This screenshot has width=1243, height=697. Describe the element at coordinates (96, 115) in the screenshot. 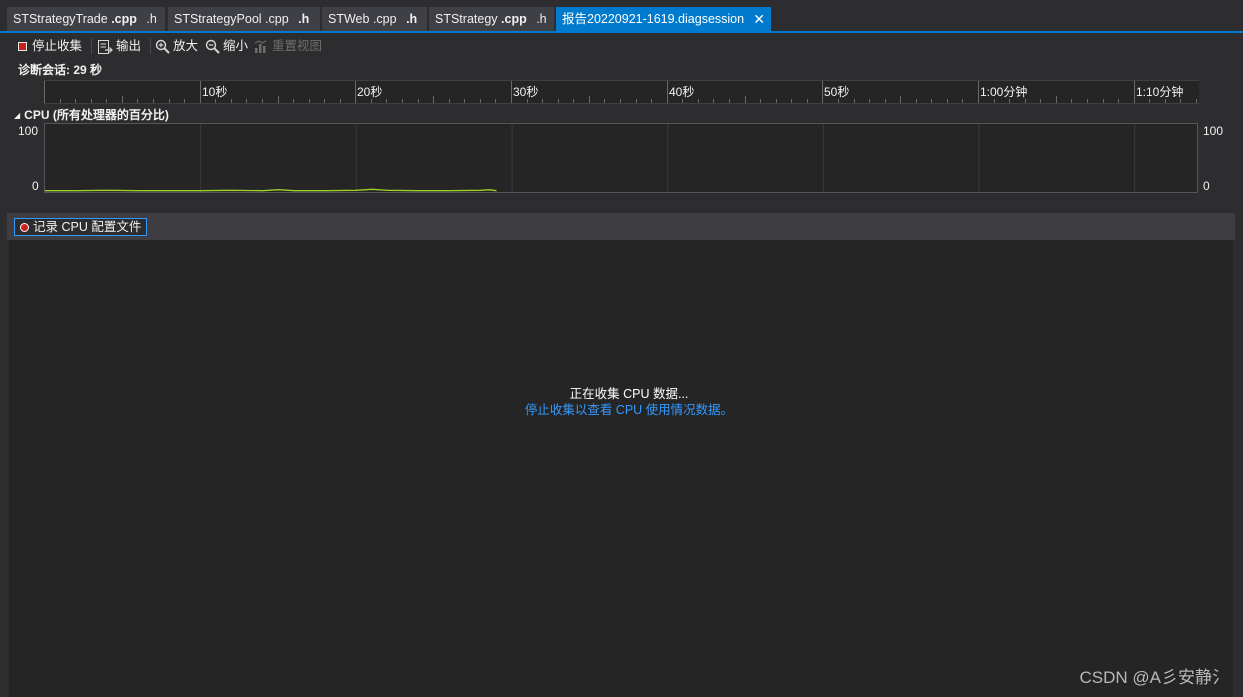

I see `cpu-panel-title: CPU (所有处理器的百分比)` at that location.